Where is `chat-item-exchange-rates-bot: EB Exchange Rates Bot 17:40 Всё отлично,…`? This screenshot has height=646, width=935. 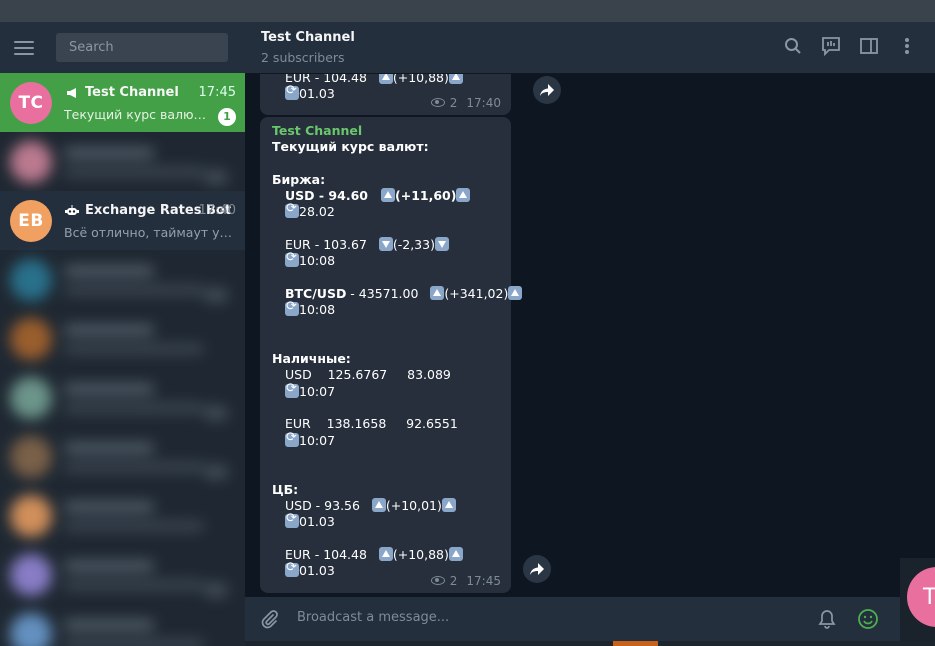
chat-item-exchange-rates-bot: EB Exchange Rates Bot 17:40 Всё отлично,… is located at coordinates (122, 220).